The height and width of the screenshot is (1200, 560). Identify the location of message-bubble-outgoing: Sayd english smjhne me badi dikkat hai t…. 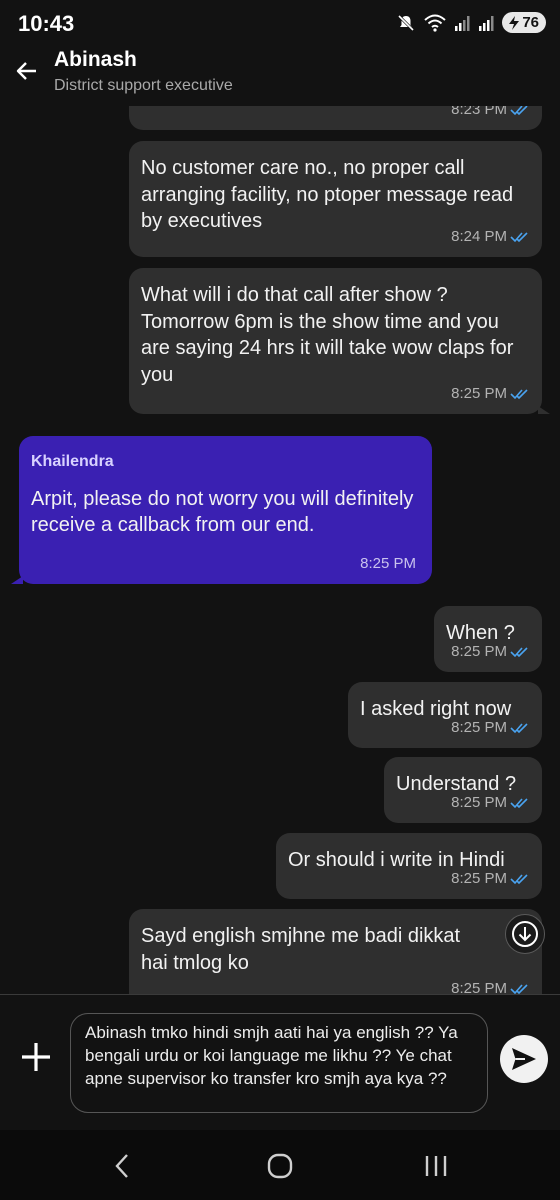
(335, 951).